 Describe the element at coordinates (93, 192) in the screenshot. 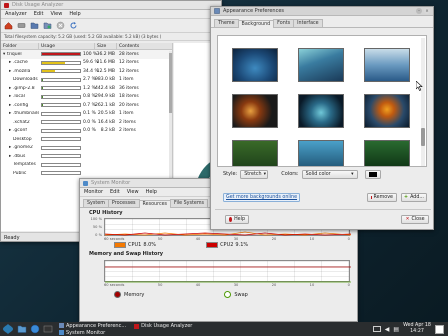

I see `menu-monitor: Monitor` at that location.